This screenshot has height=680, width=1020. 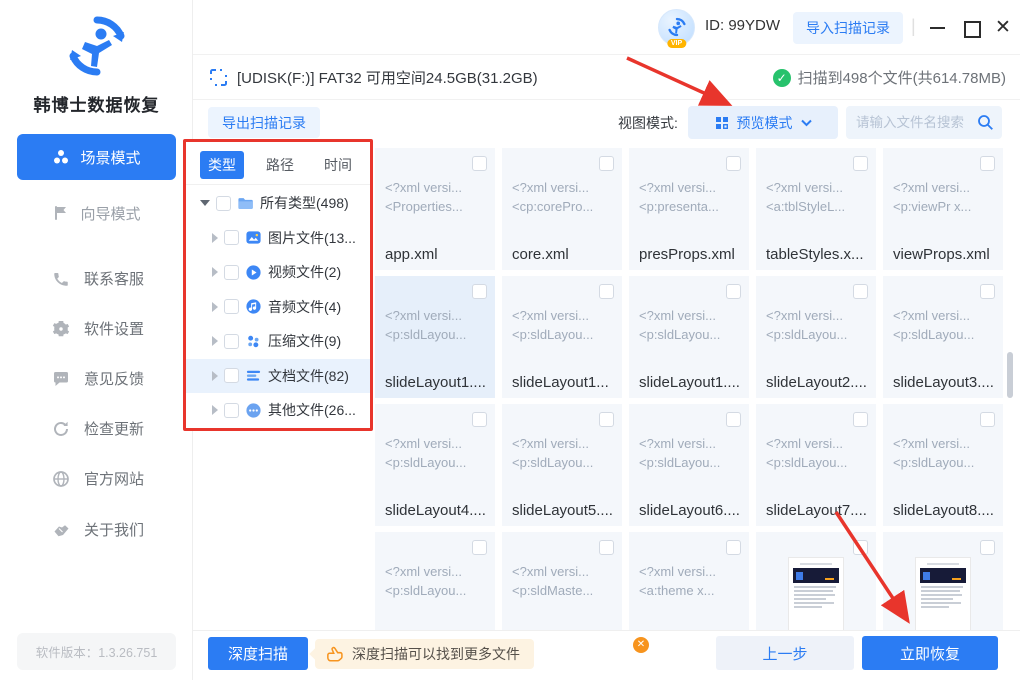 What do you see at coordinates (253, 272) in the screenshot?
I see `video-icon` at bounding box center [253, 272].